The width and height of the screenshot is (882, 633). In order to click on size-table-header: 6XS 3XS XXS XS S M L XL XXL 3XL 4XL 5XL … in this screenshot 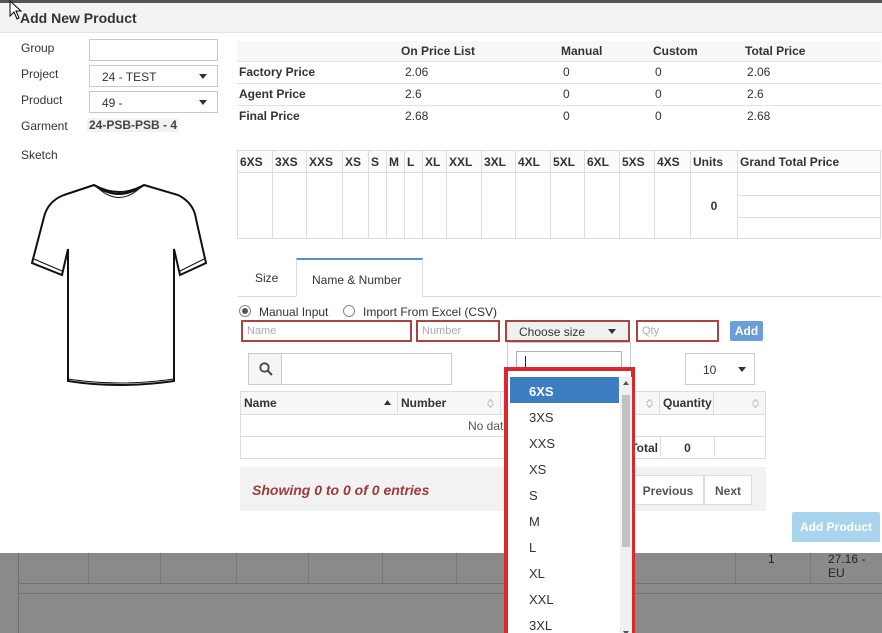, I will do `click(559, 161)`.